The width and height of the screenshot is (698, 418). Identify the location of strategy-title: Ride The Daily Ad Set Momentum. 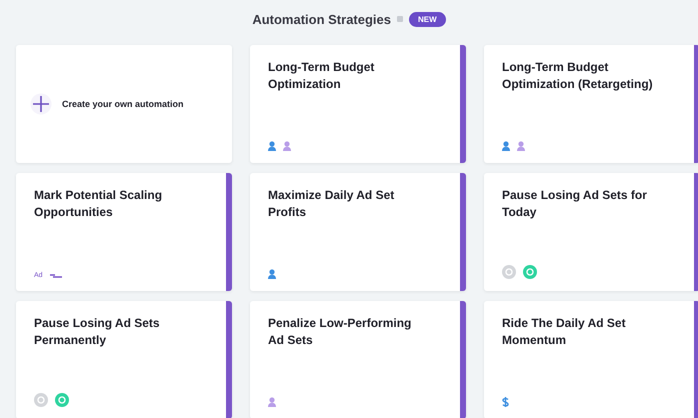
(564, 332).